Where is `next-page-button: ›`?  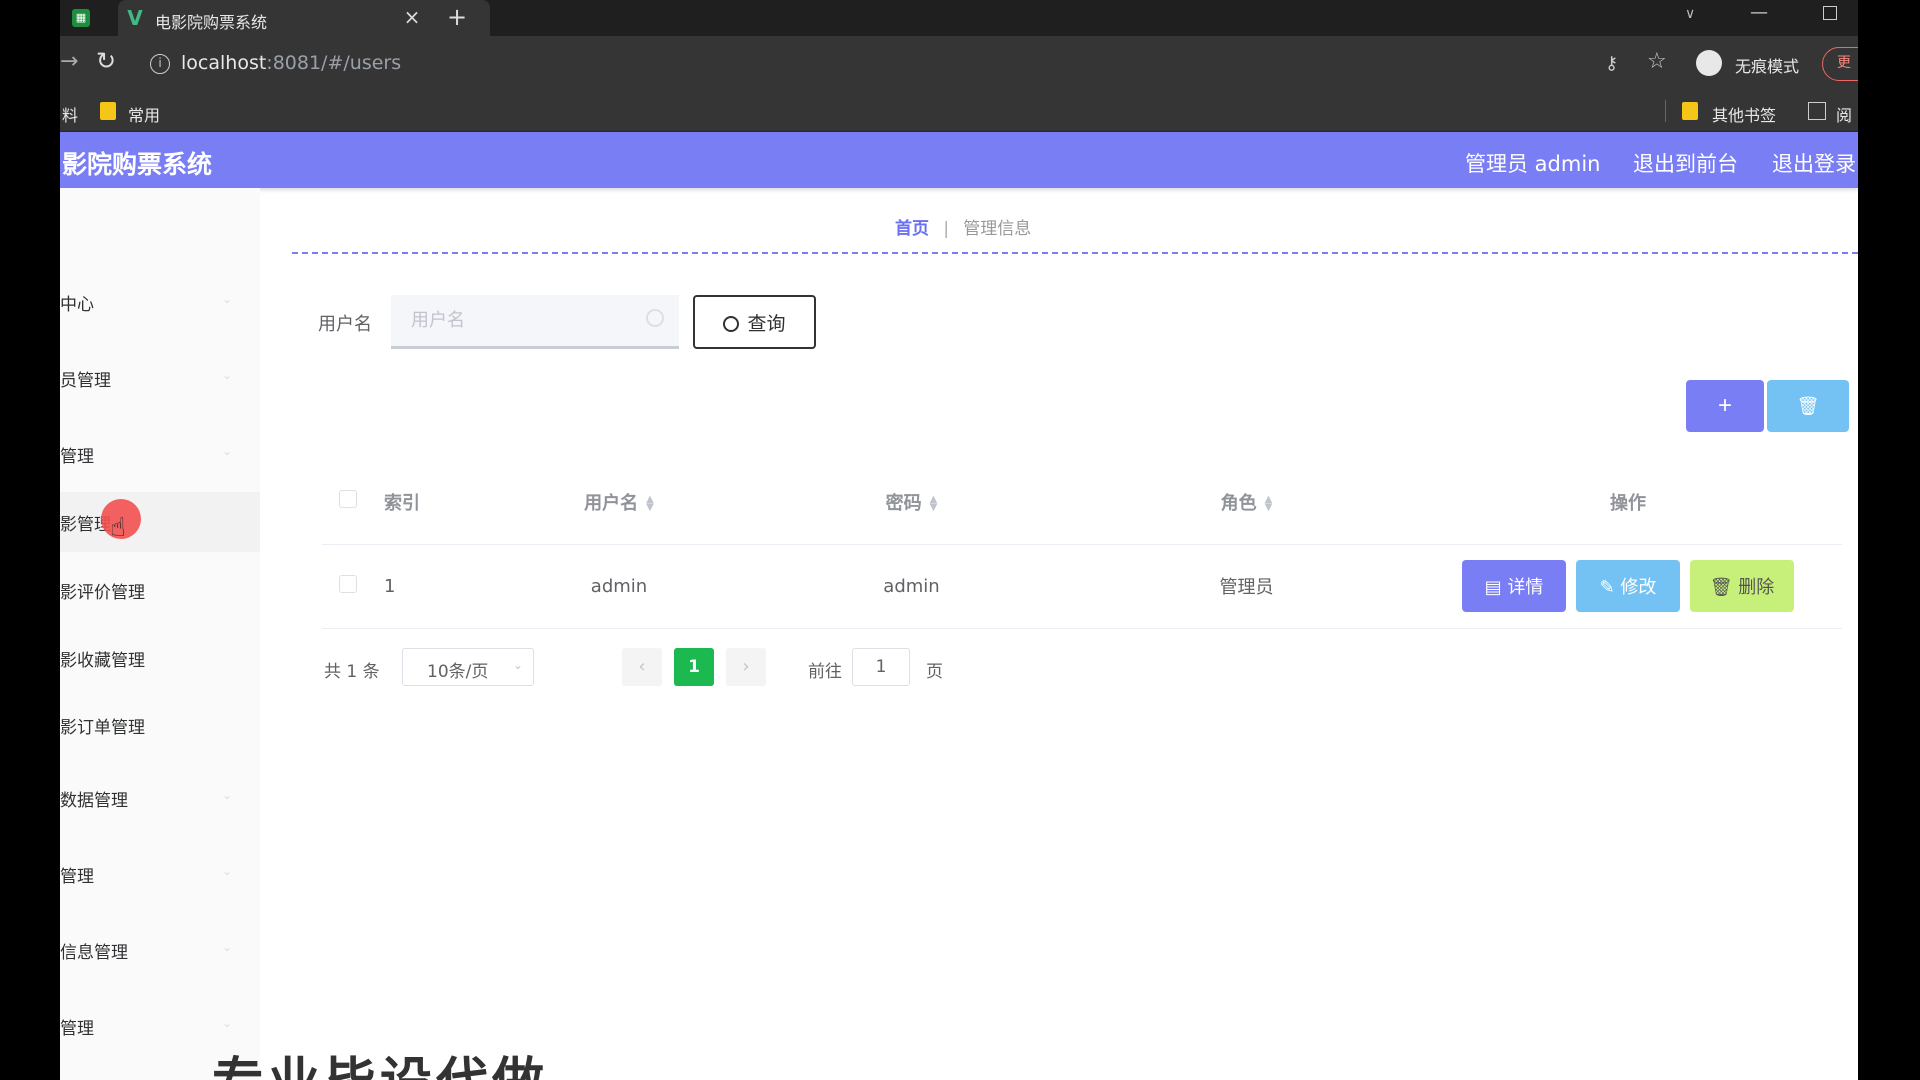 next-page-button: › is located at coordinates (746, 667).